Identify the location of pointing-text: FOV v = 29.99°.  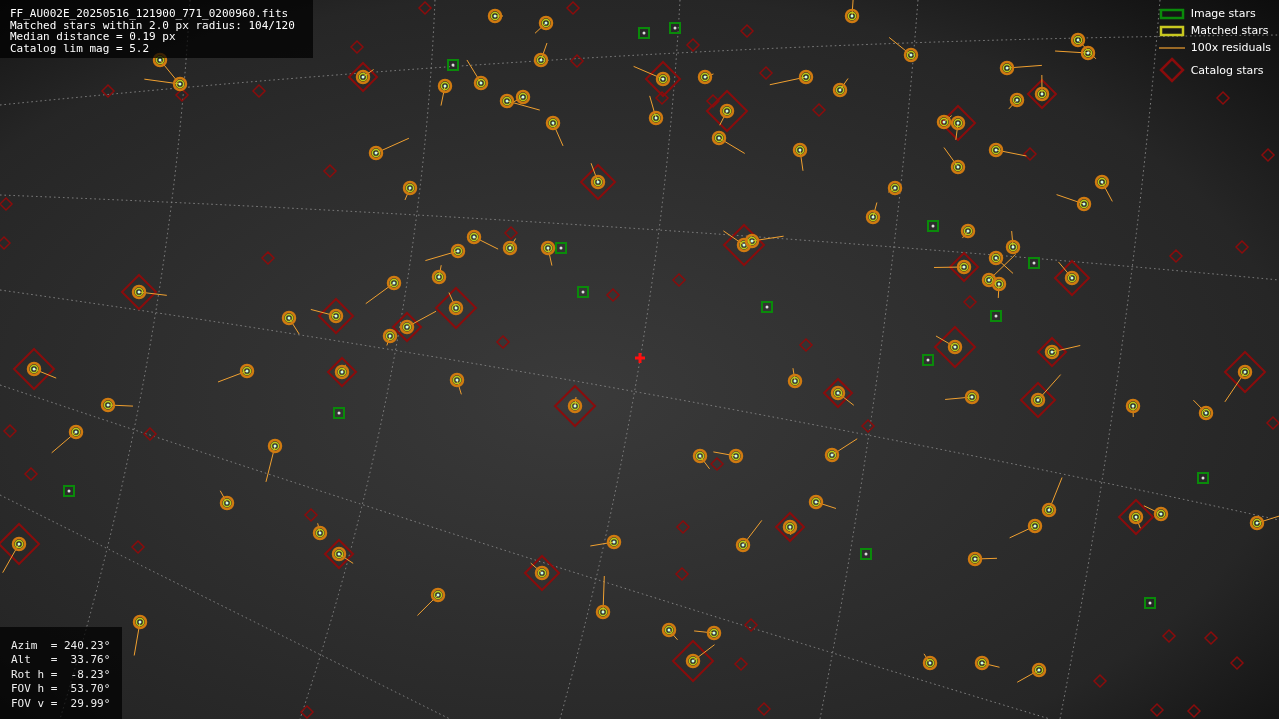
(61, 703).